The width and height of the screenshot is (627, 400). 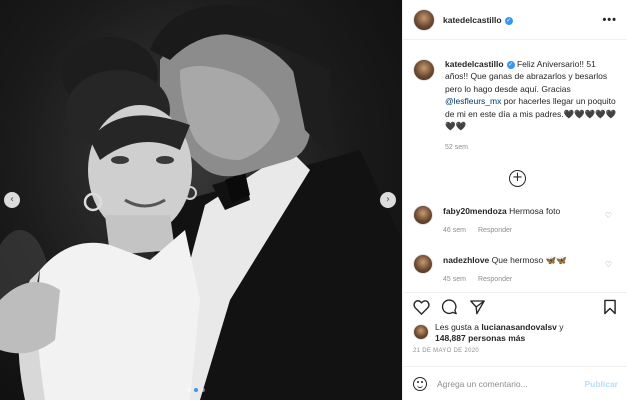 I want to click on share-icon, so click(x=477, y=307).